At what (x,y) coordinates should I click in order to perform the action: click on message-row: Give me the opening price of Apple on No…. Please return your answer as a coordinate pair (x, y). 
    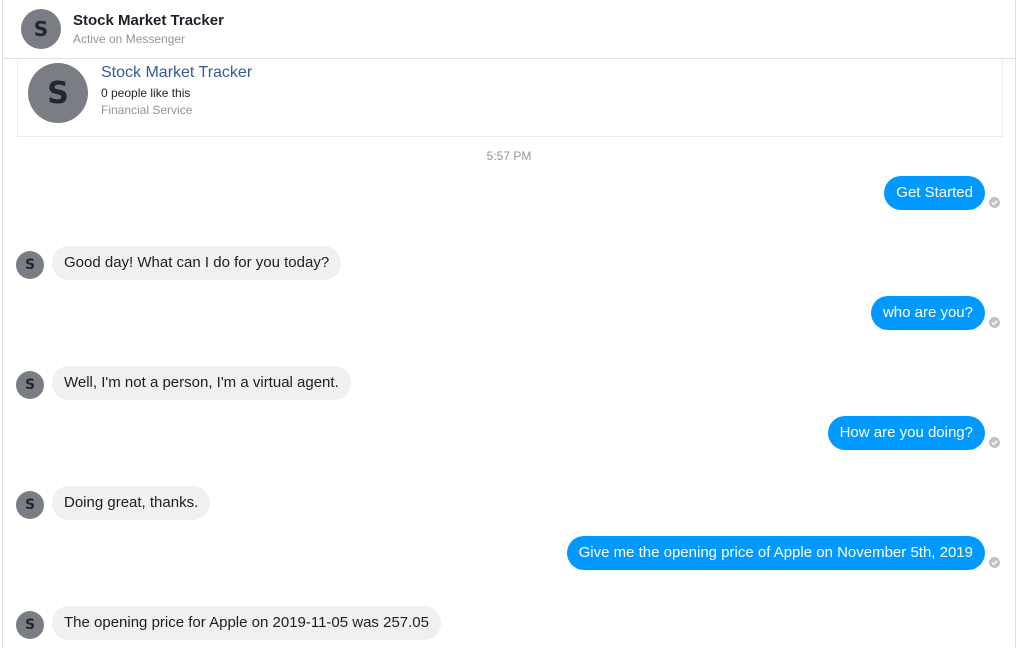
    Looking at the image, I should click on (509, 553).